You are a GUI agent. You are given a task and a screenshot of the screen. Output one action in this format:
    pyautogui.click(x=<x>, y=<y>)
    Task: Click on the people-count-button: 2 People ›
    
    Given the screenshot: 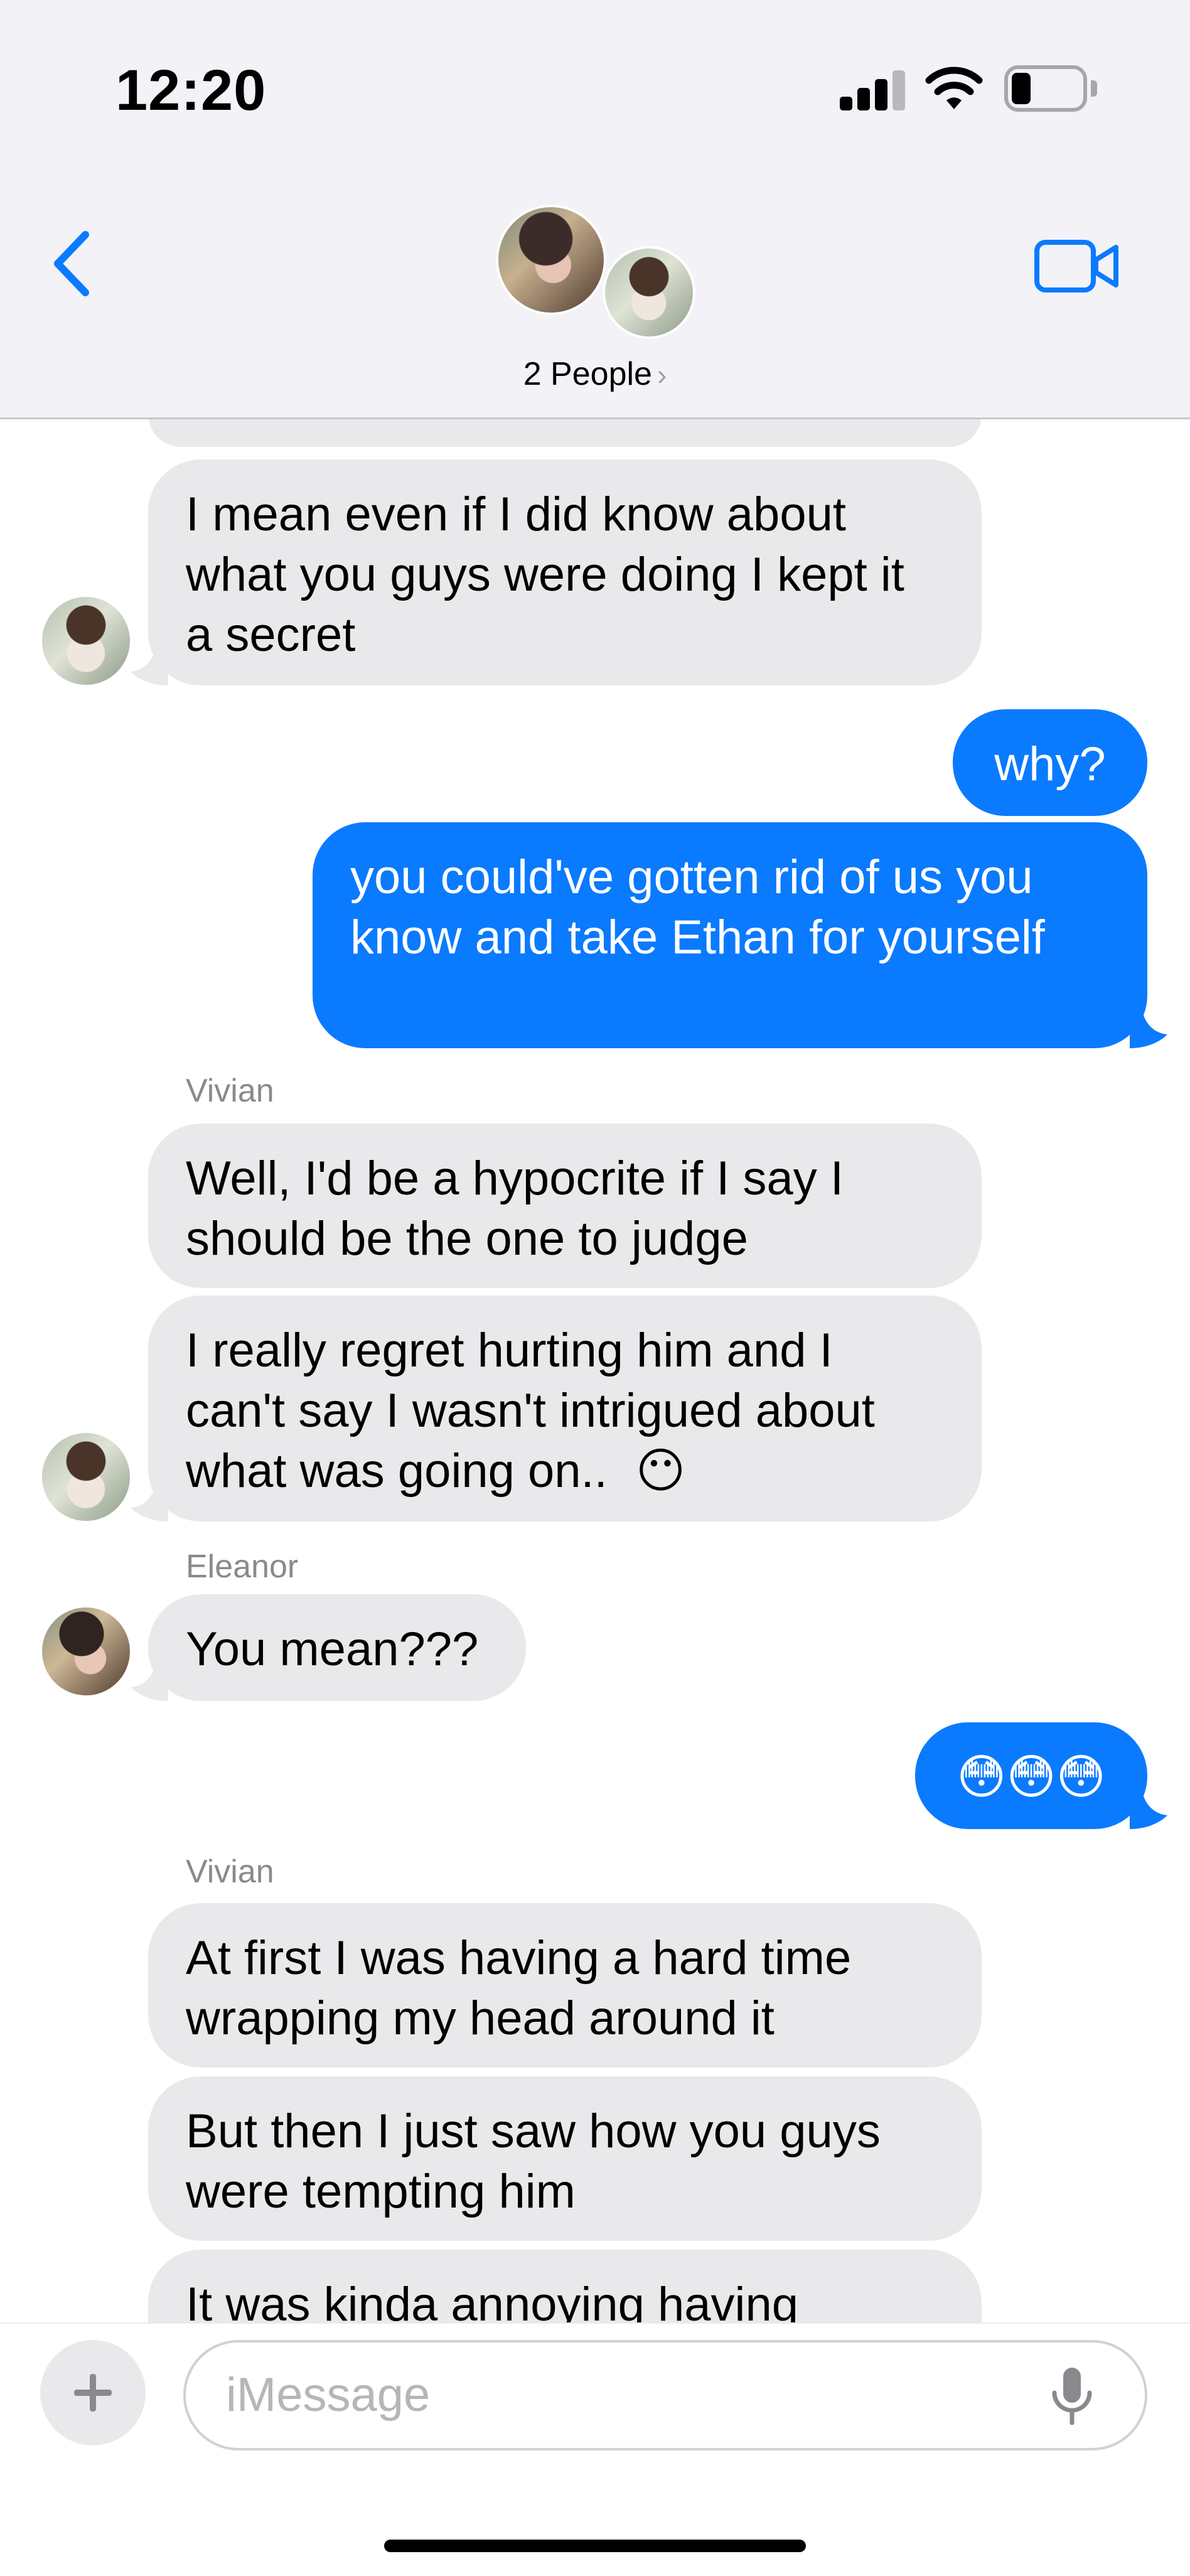 What is the action you would take?
    pyautogui.click(x=595, y=374)
    